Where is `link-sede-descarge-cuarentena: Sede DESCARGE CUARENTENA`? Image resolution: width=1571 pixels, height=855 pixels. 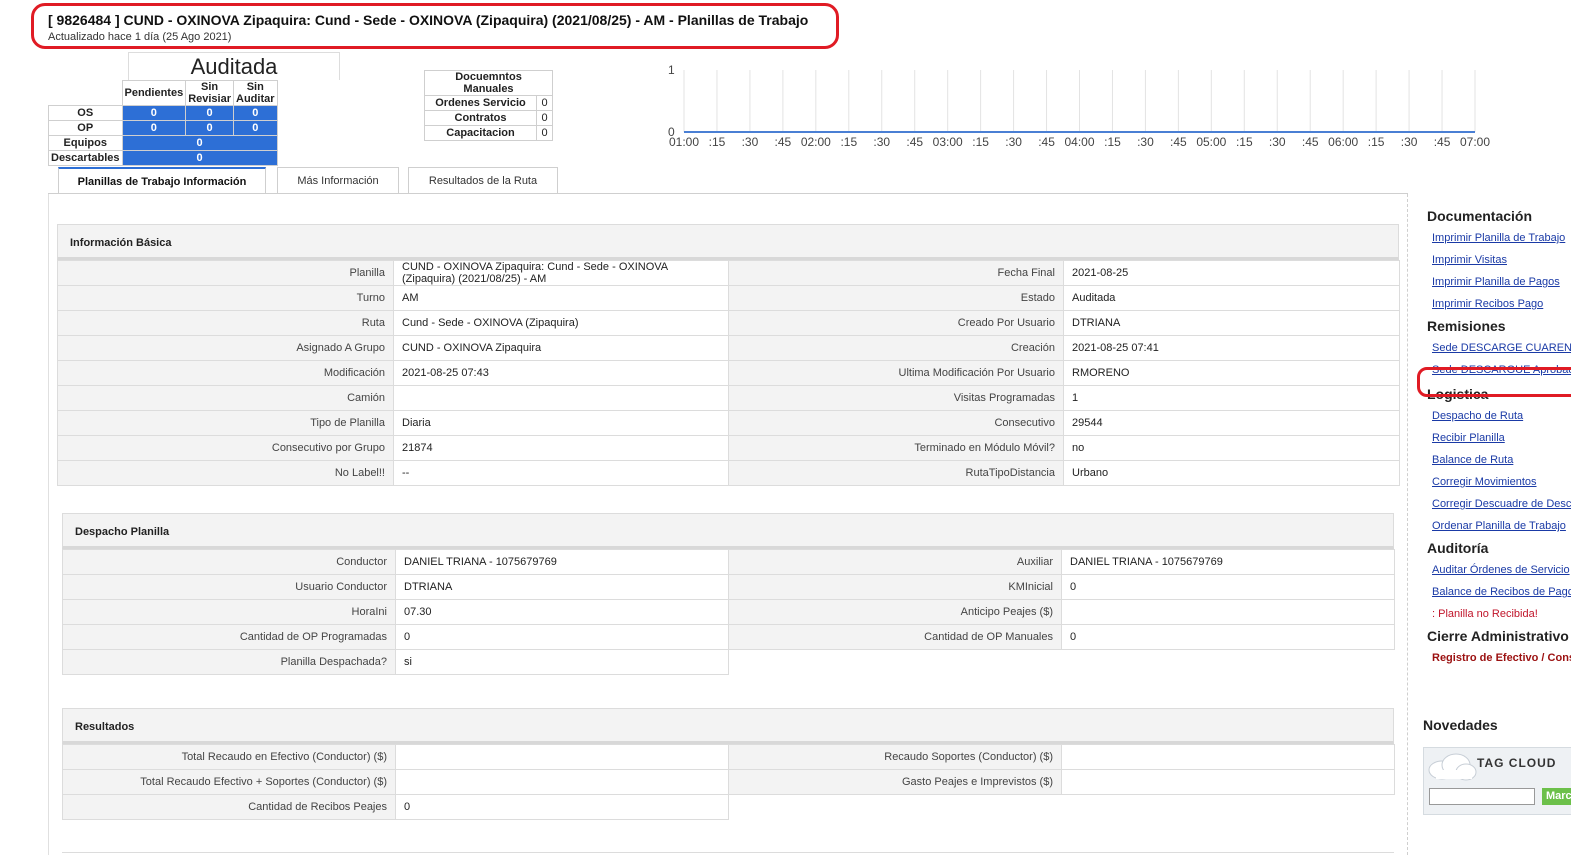
link-sede-descarge-cuarentena: Sede DESCARGE CUARENTENA is located at coordinates (1495, 348).